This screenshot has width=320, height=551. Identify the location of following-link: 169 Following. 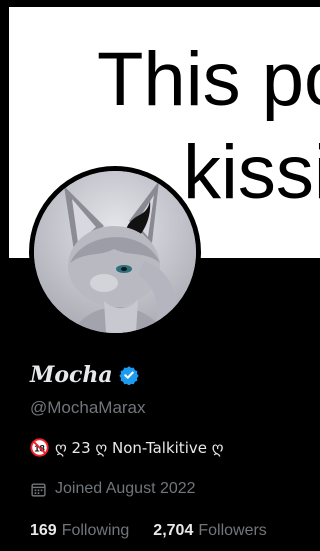
(79, 531).